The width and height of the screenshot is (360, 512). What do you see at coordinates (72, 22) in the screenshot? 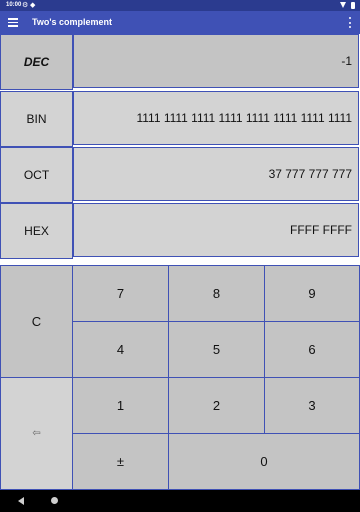
I see `app-title: Two's complement` at bounding box center [72, 22].